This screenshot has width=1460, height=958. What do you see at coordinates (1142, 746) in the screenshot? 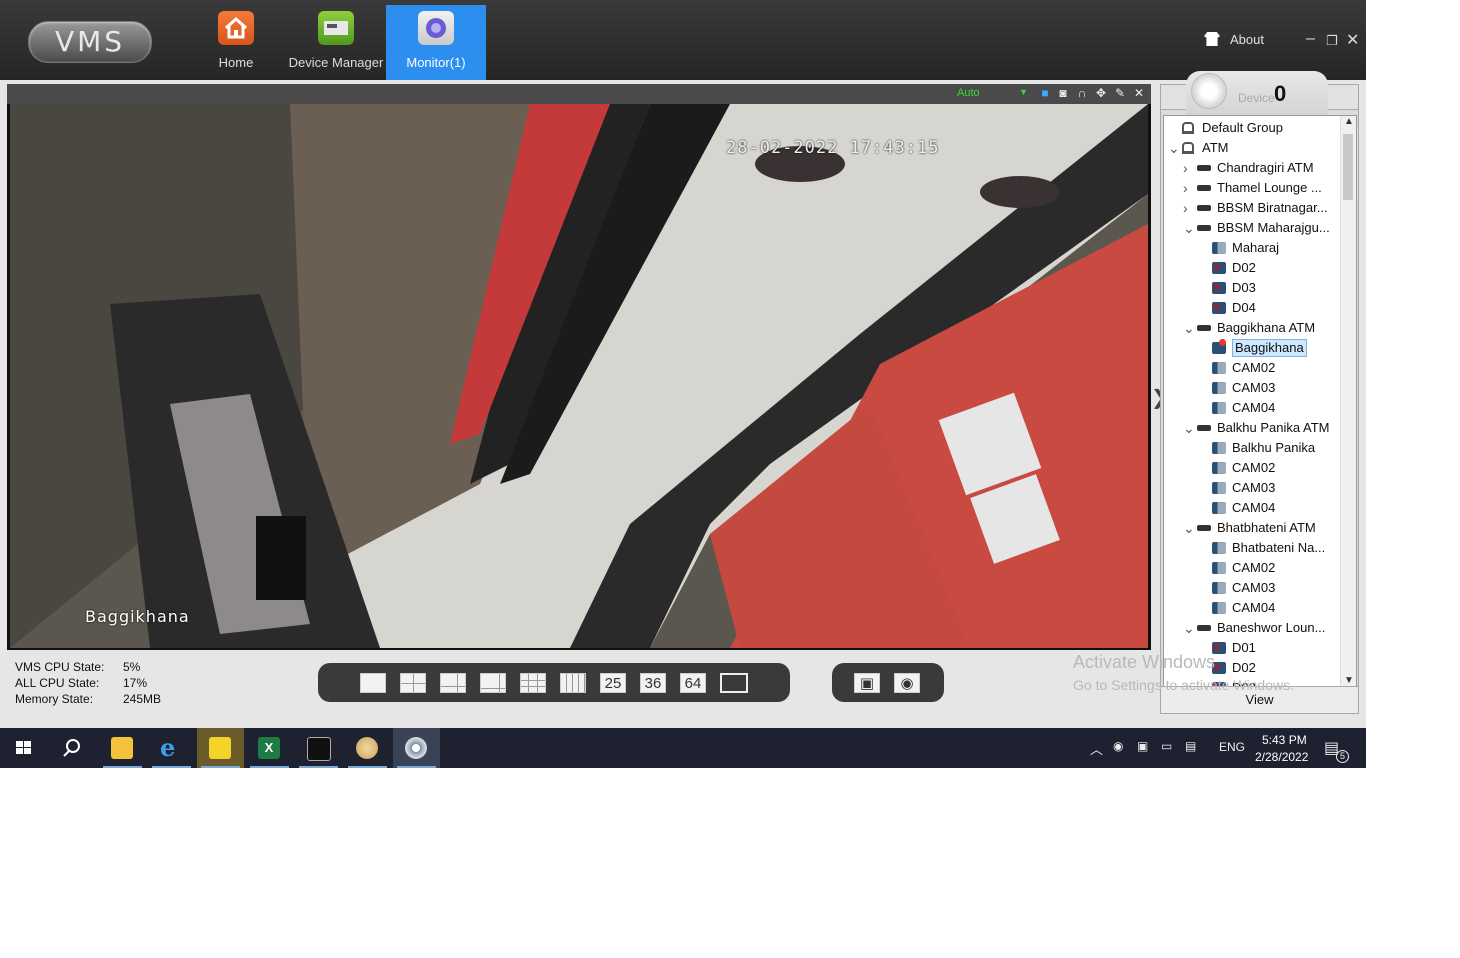
I see `tray-vpn-icon: ▣` at bounding box center [1142, 746].